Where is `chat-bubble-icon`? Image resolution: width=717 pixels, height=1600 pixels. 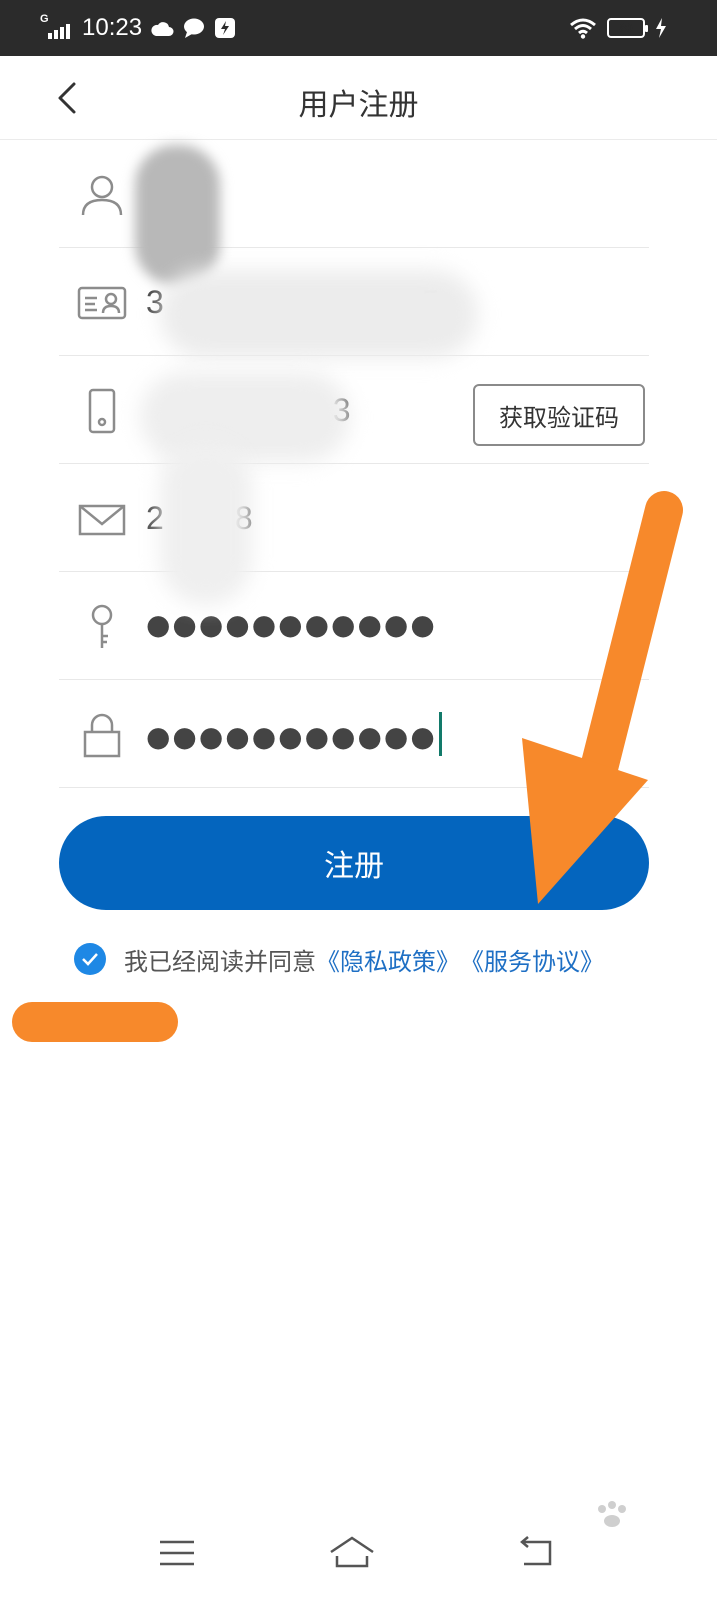 chat-bubble-icon is located at coordinates (194, 28).